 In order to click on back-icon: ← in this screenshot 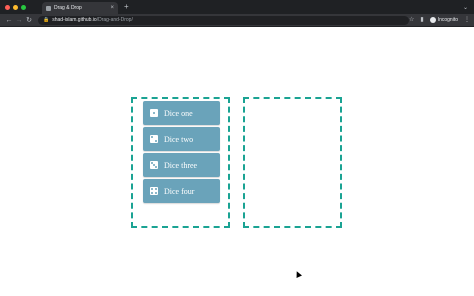, I will do `click(9, 20)`.